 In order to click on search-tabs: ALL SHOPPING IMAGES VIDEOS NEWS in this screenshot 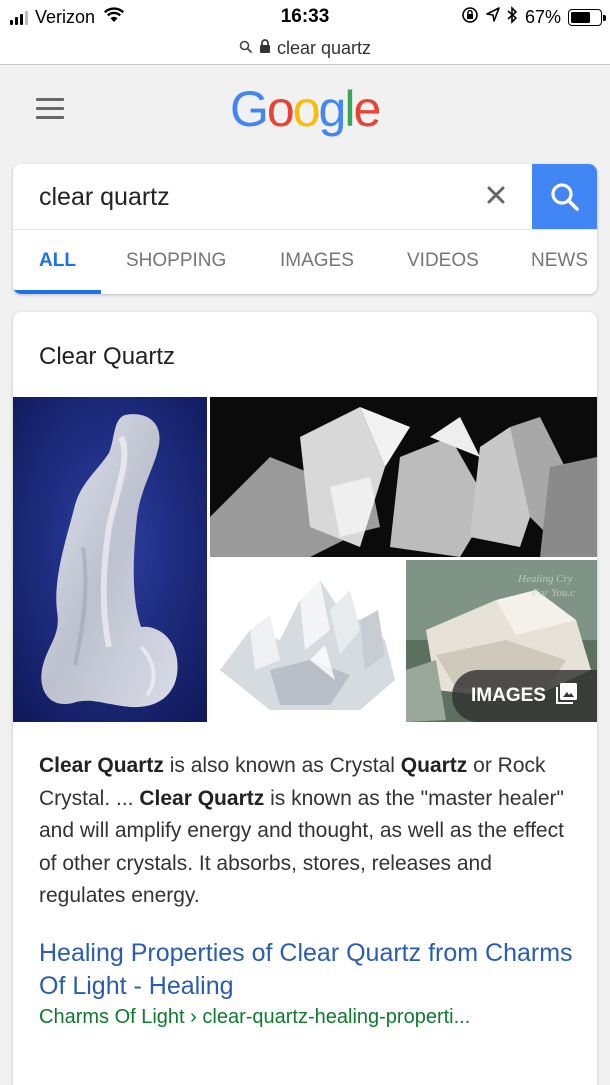, I will do `click(305, 262)`.